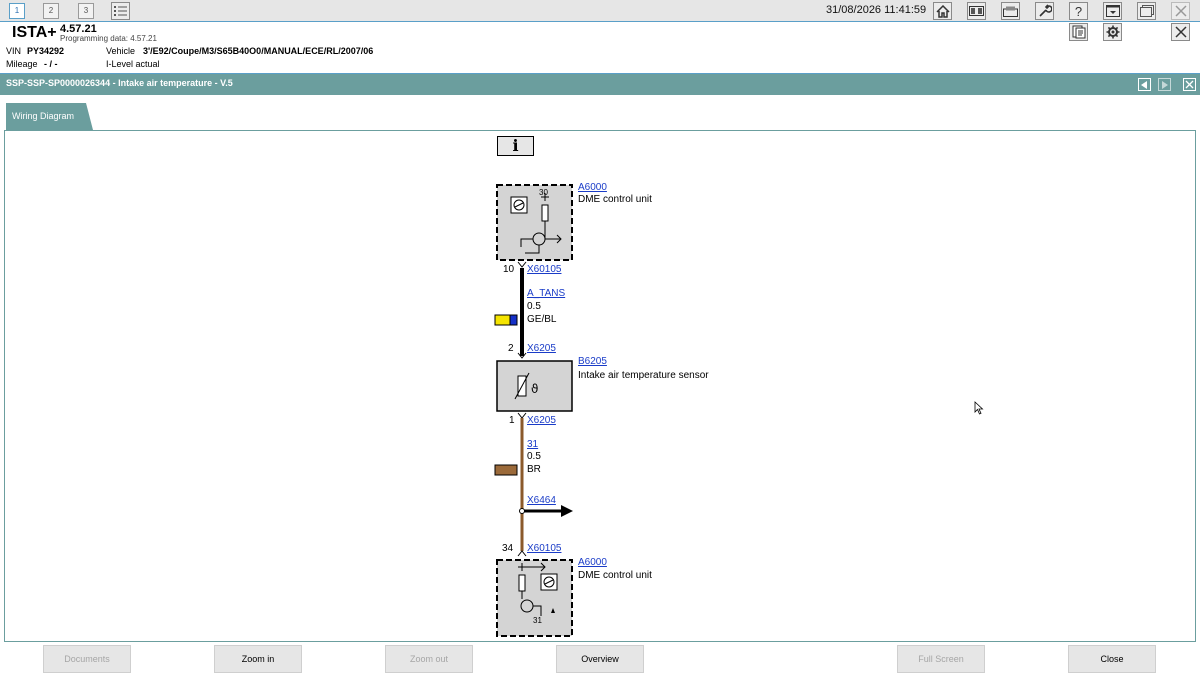  I want to click on session-tab-2: 2, so click(51, 11).